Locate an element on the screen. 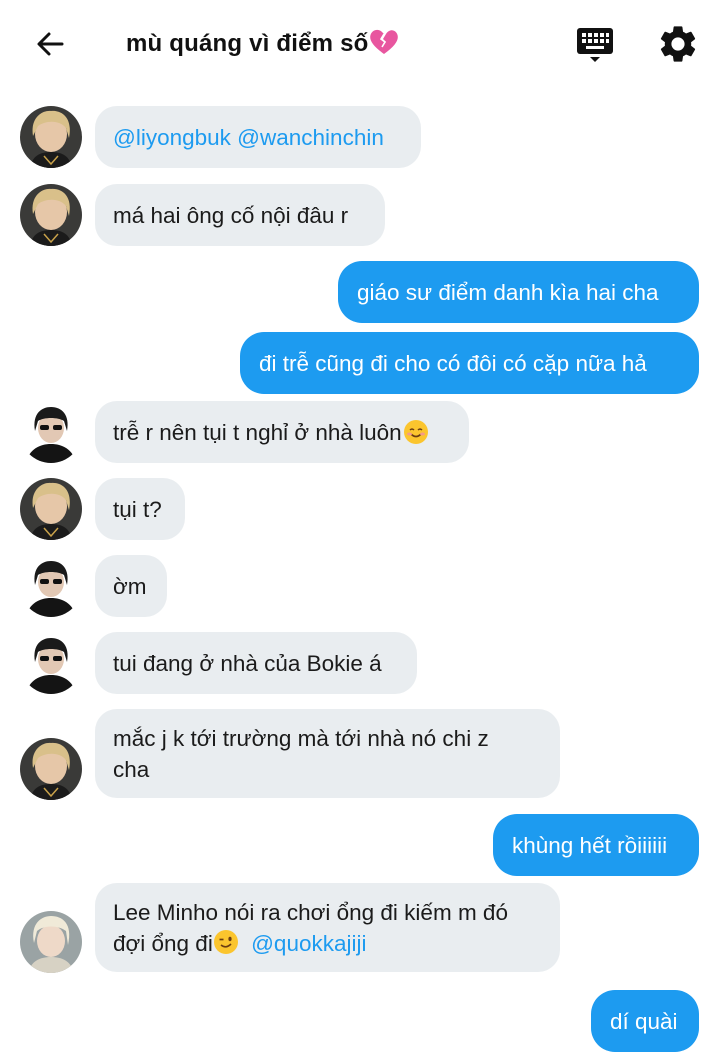 The height and width of the screenshot is (1054, 720). message-bubble-outgoing: khùng hết rồiiiiii is located at coordinates (596, 845).